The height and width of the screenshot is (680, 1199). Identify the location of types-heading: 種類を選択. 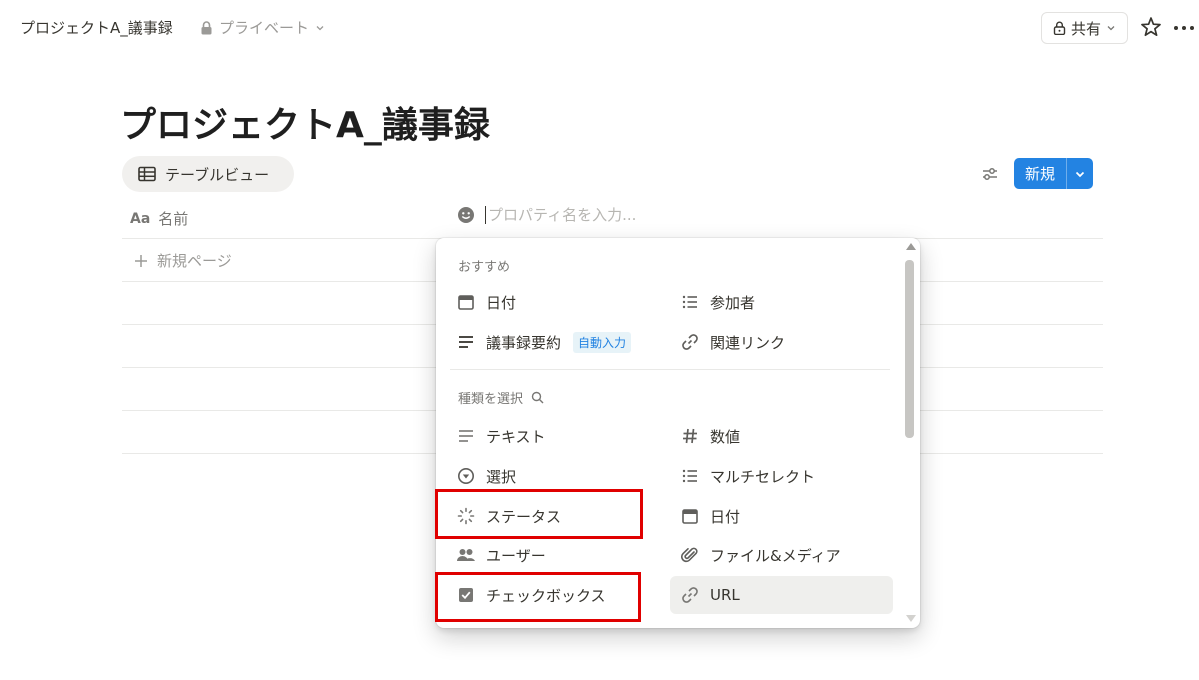
(501, 397).